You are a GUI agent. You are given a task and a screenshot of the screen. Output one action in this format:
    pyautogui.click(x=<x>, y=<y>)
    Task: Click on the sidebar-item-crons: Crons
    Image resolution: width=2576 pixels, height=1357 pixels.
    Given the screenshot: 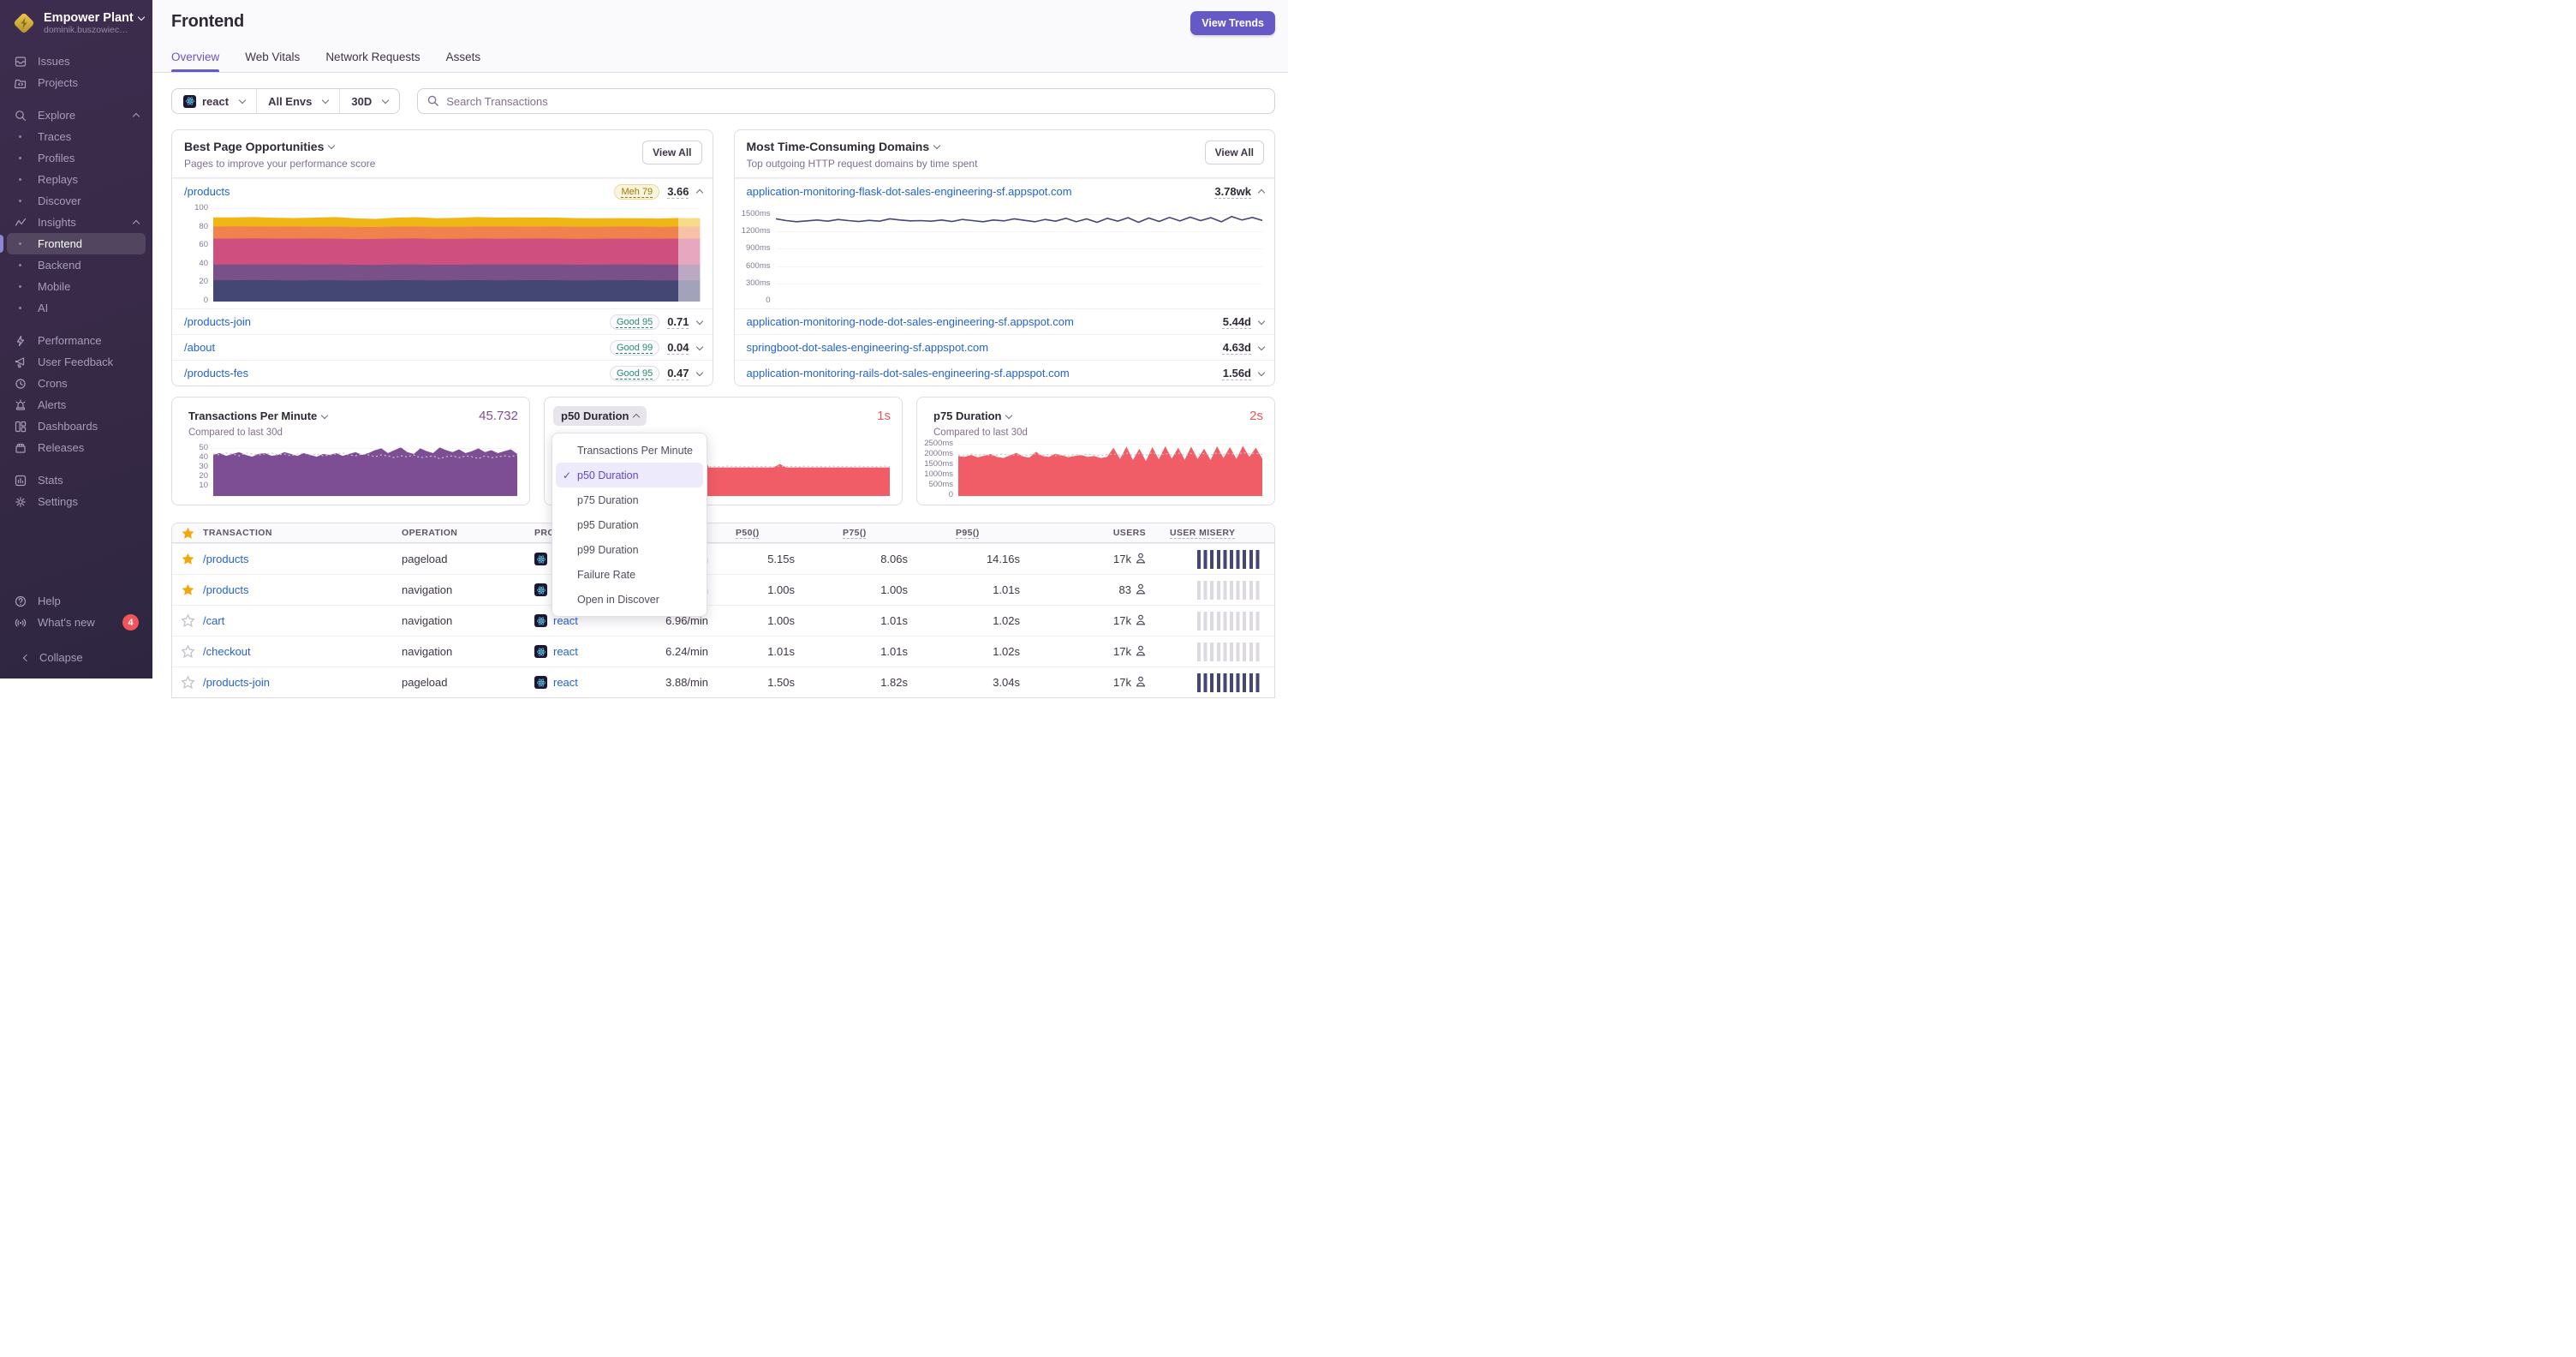 What is the action you would take?
    pyautogui.click(x=76, y=384)
    